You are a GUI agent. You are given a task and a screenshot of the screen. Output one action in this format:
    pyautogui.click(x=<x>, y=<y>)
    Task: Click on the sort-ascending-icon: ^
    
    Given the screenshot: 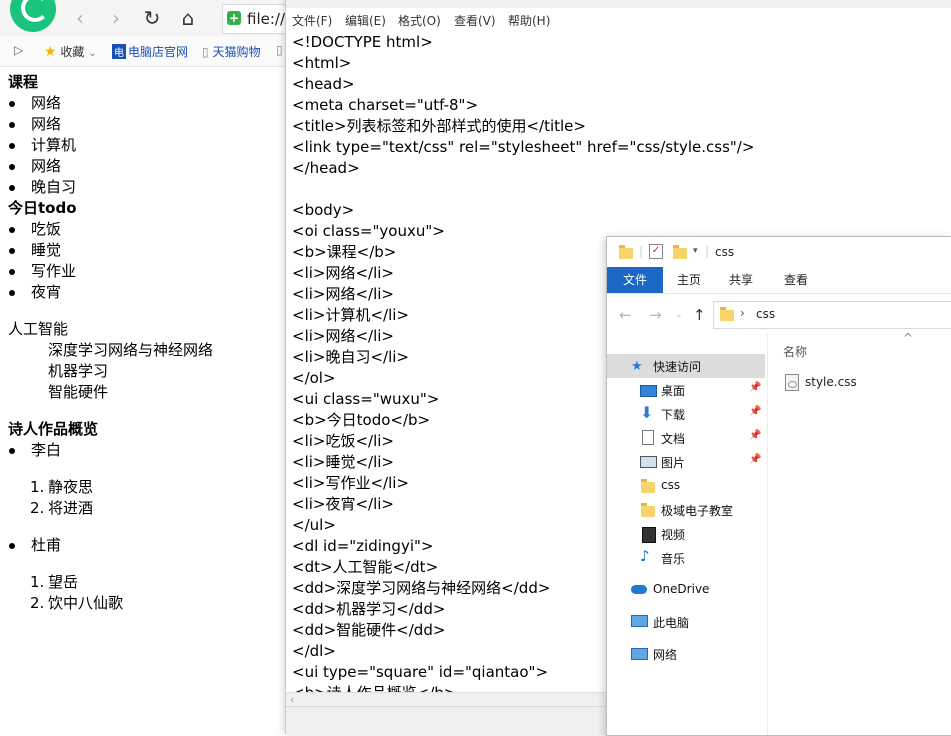 What is the action you would take?
    pyautogui.click(x=908, y=338)
    